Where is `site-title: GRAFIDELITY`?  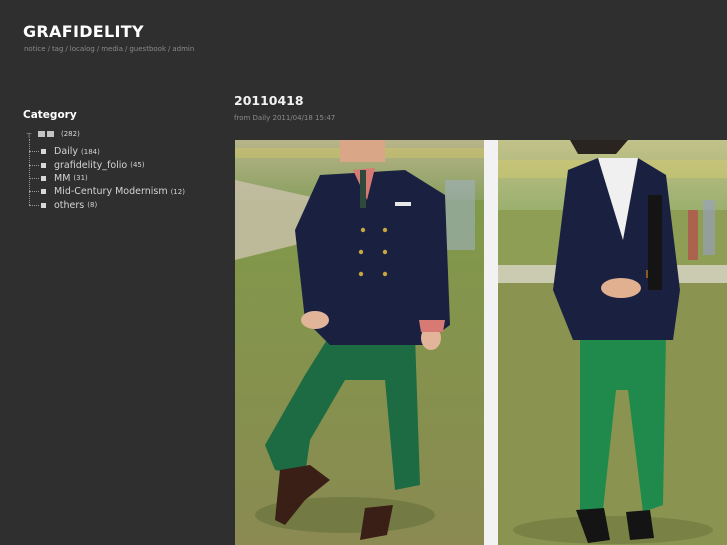 site-title: GRAFIDELITY is located at coordinates (83, 31).